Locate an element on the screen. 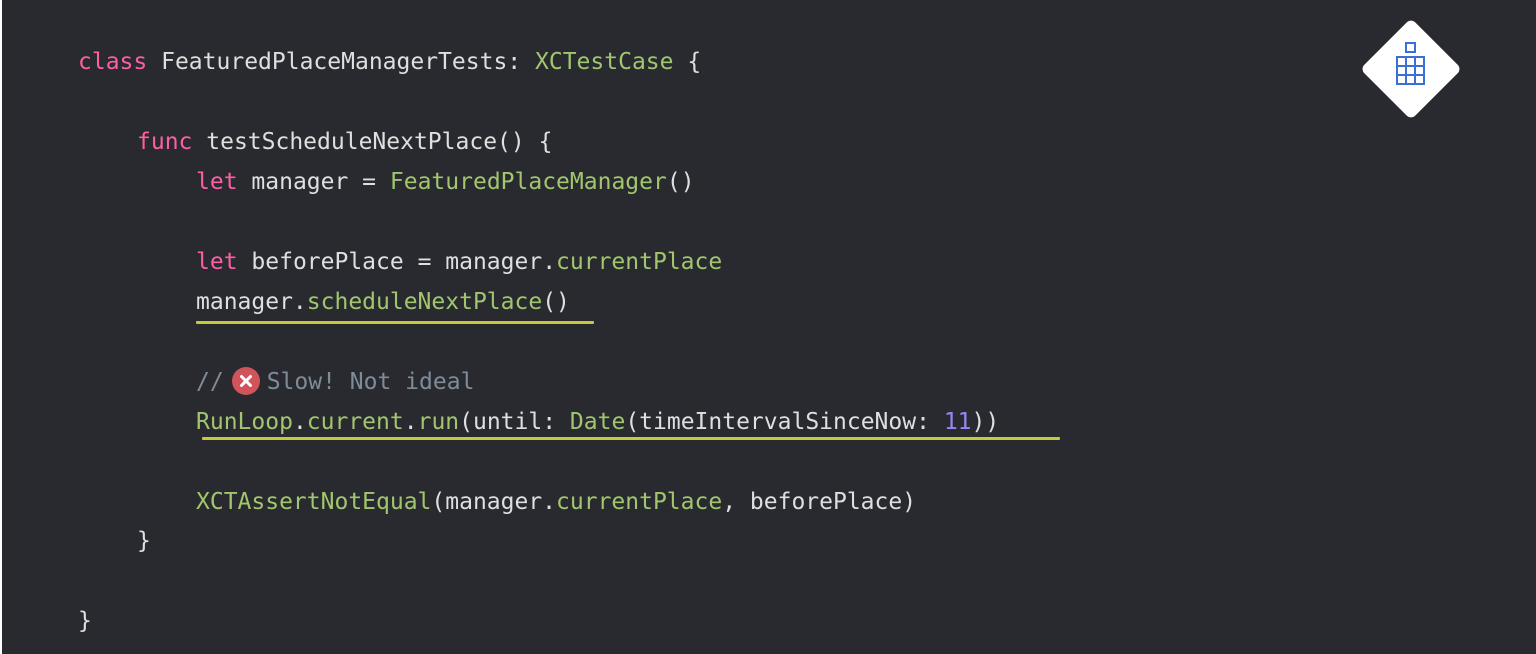  keyword-func: func is located at coordinates (165, 142).